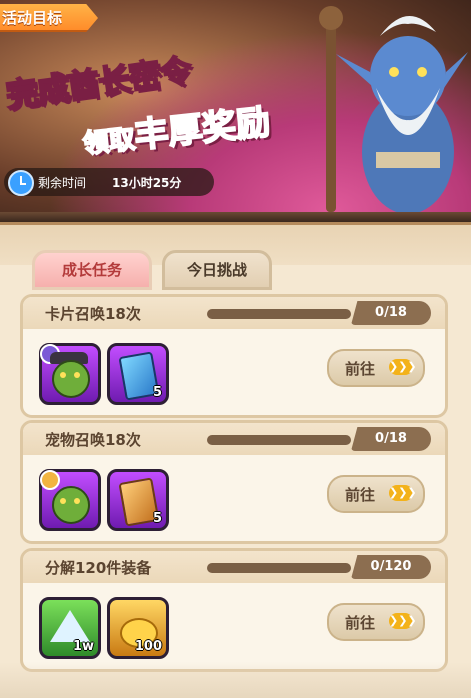 The image size is (471, 698). I want to click on task-header: 分解120件装备 0/120, so click(234, 567).